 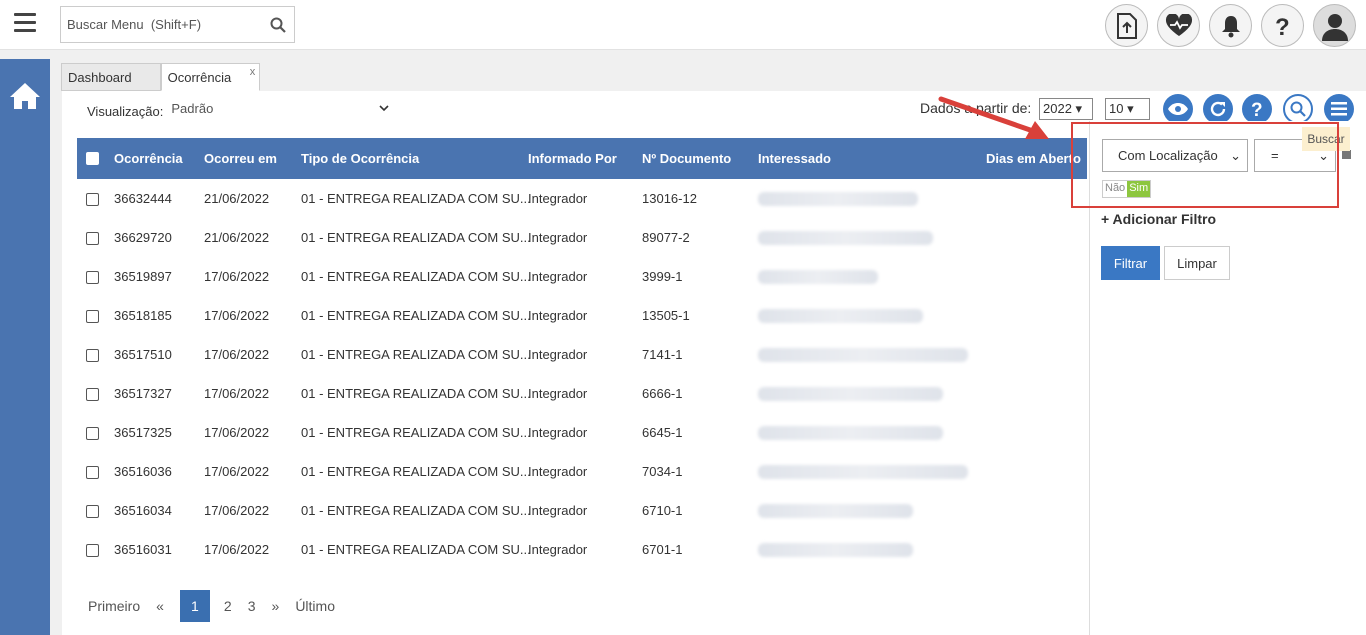 I want to click on cell-id: 36517325, so click(x=143, y=432).